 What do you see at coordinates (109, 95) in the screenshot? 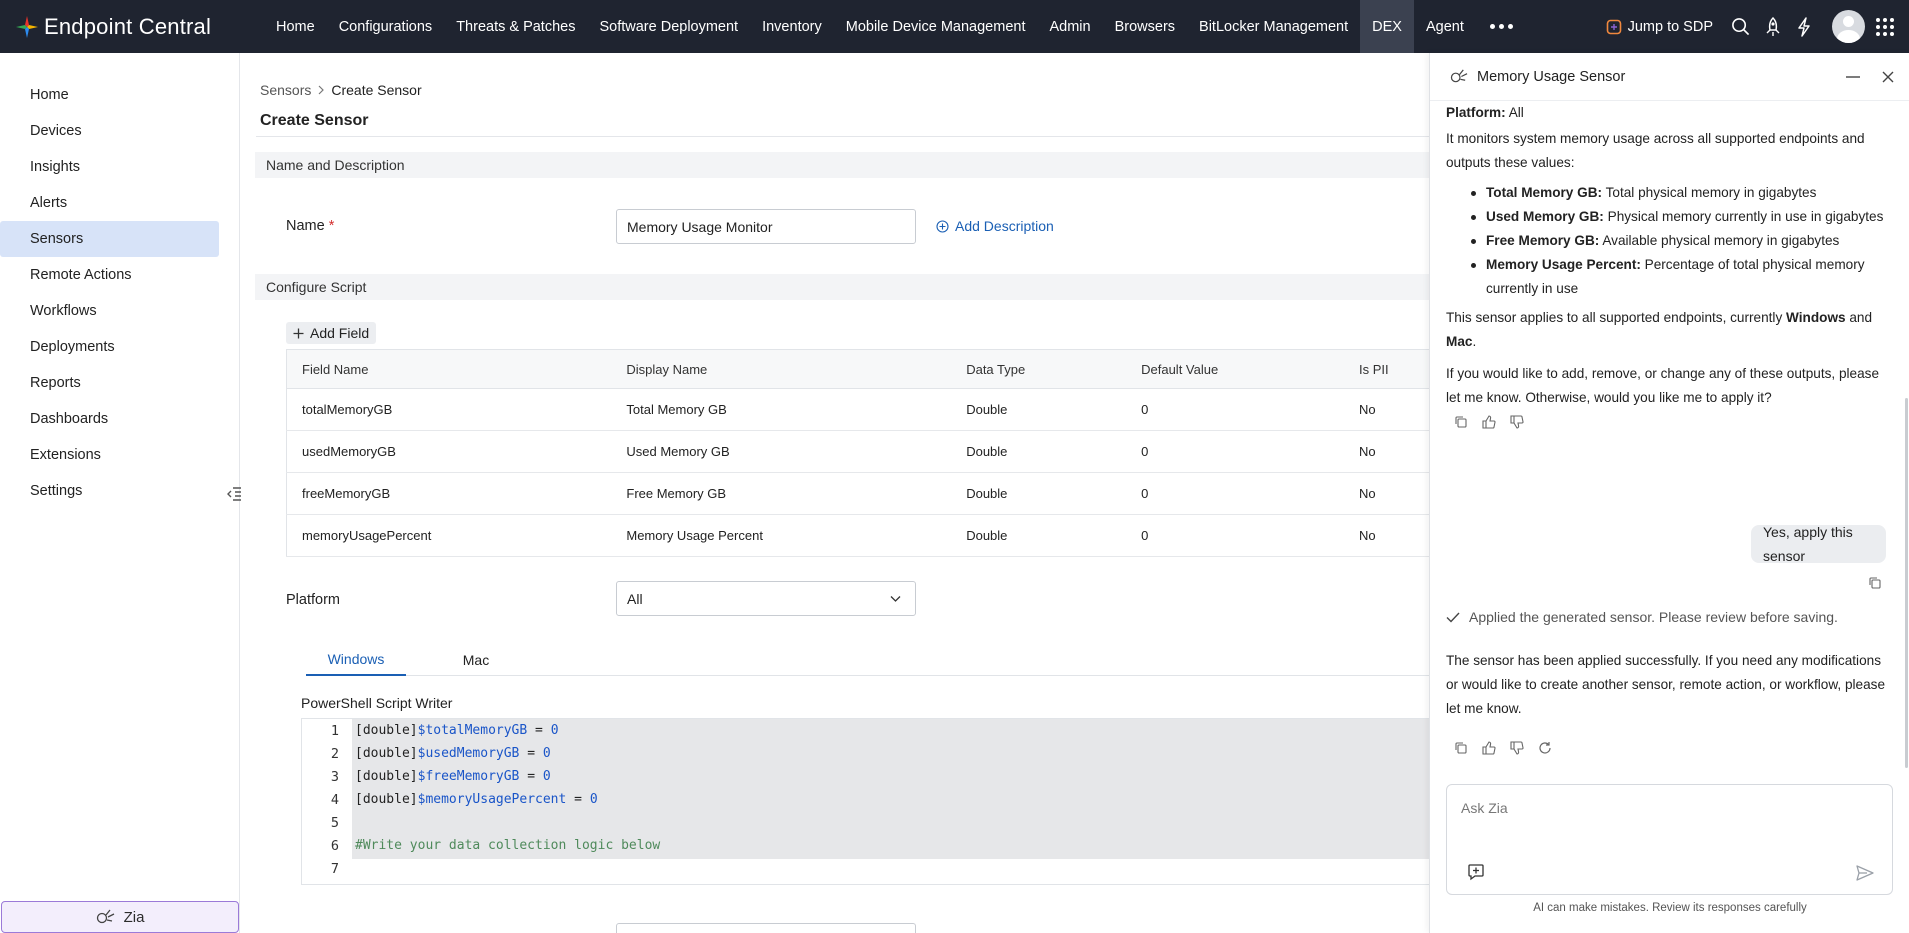
I see `sidebar-item-home: Home` at bounding box center [109, 95].